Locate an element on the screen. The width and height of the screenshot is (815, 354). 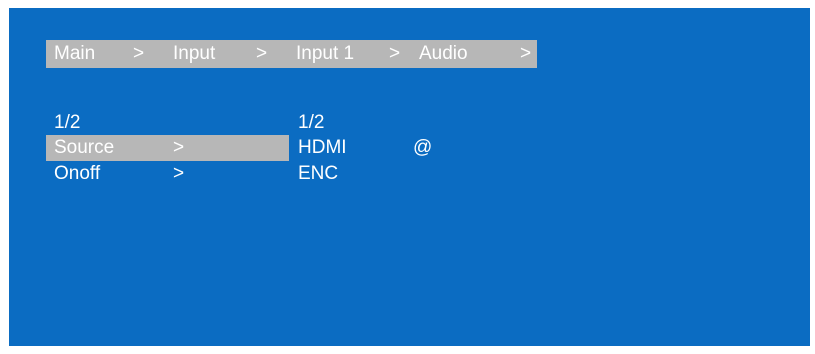
breadcrumb: Main > Input > Input 1 > Audio > is located at coordinates (291, 54).